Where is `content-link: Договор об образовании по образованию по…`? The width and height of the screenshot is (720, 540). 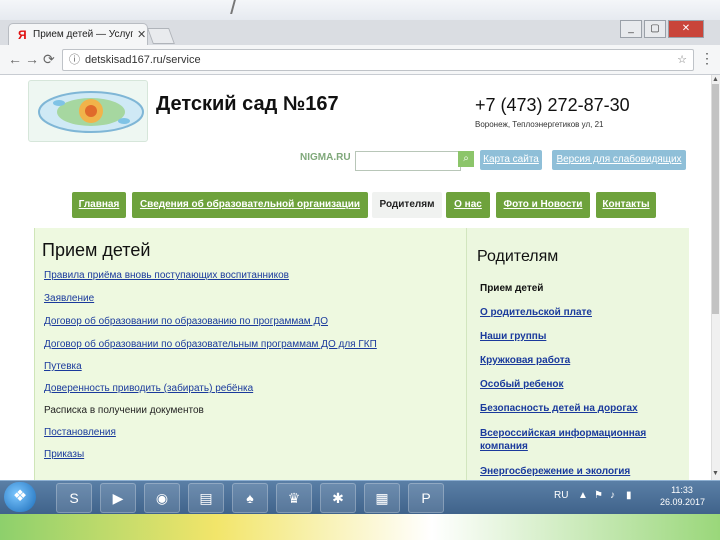 content-link: Договор об образовании по образованию по… is located at coordinates (186, 321).